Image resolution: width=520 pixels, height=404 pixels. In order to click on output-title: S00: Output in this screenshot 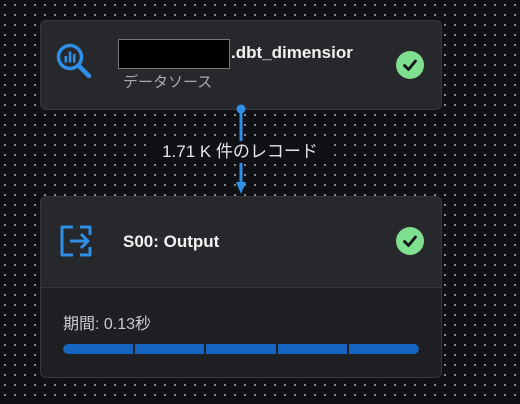, I will do `click(171, 241)`.